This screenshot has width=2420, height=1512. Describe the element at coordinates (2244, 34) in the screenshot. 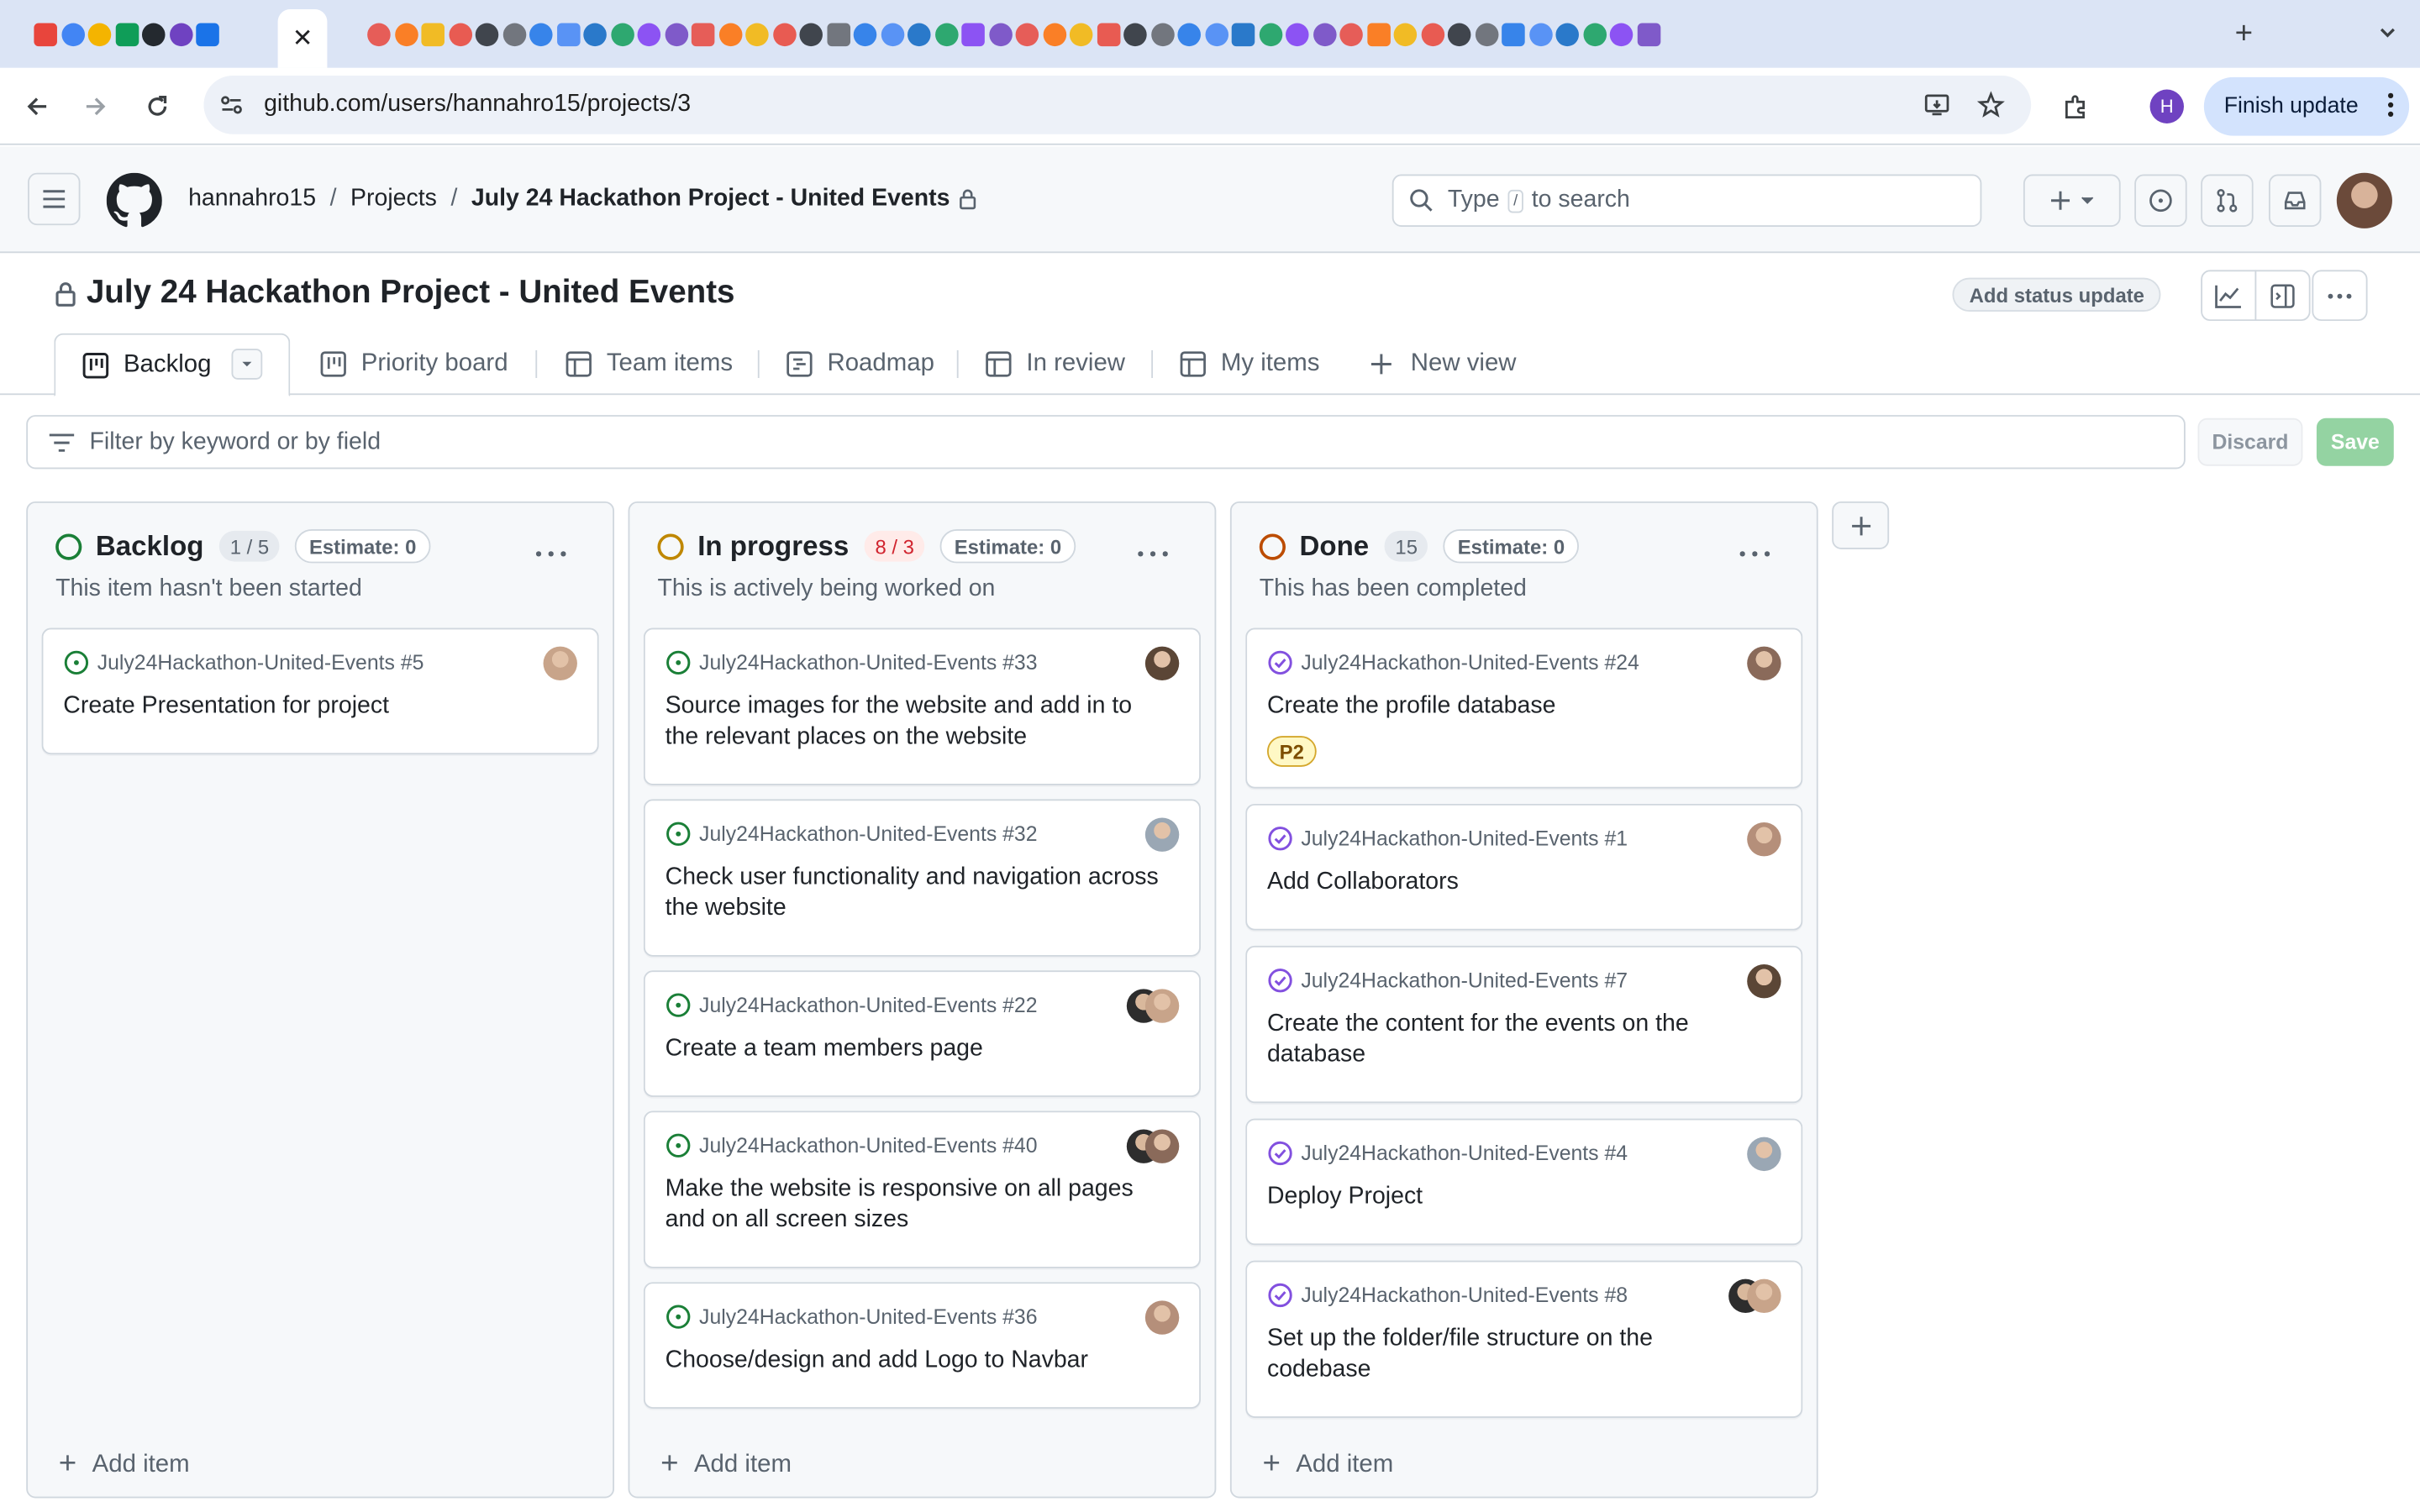

I see `new-tab-button: +` at that location.